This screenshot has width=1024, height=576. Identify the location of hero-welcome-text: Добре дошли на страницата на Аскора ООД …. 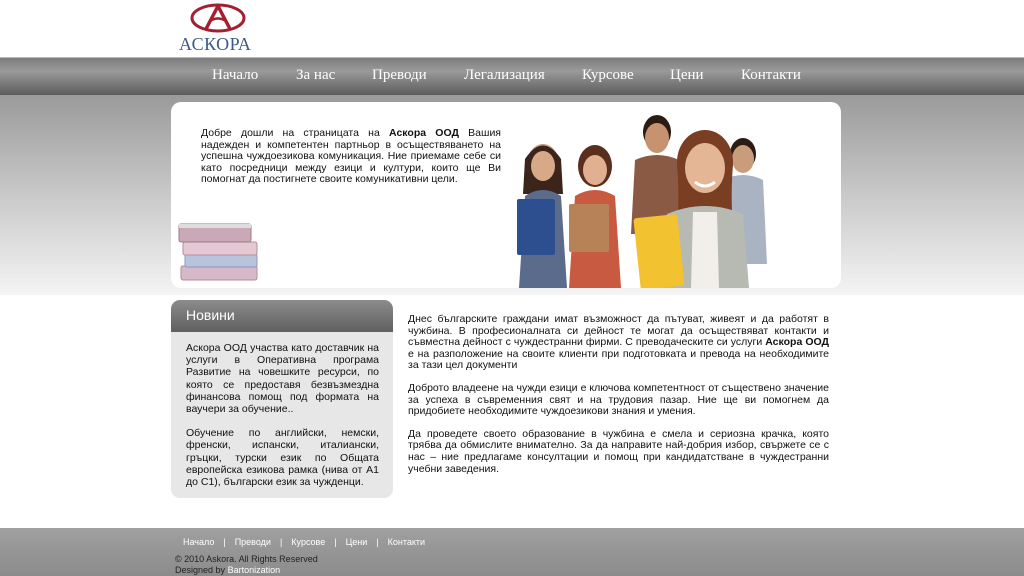
(351, 156).